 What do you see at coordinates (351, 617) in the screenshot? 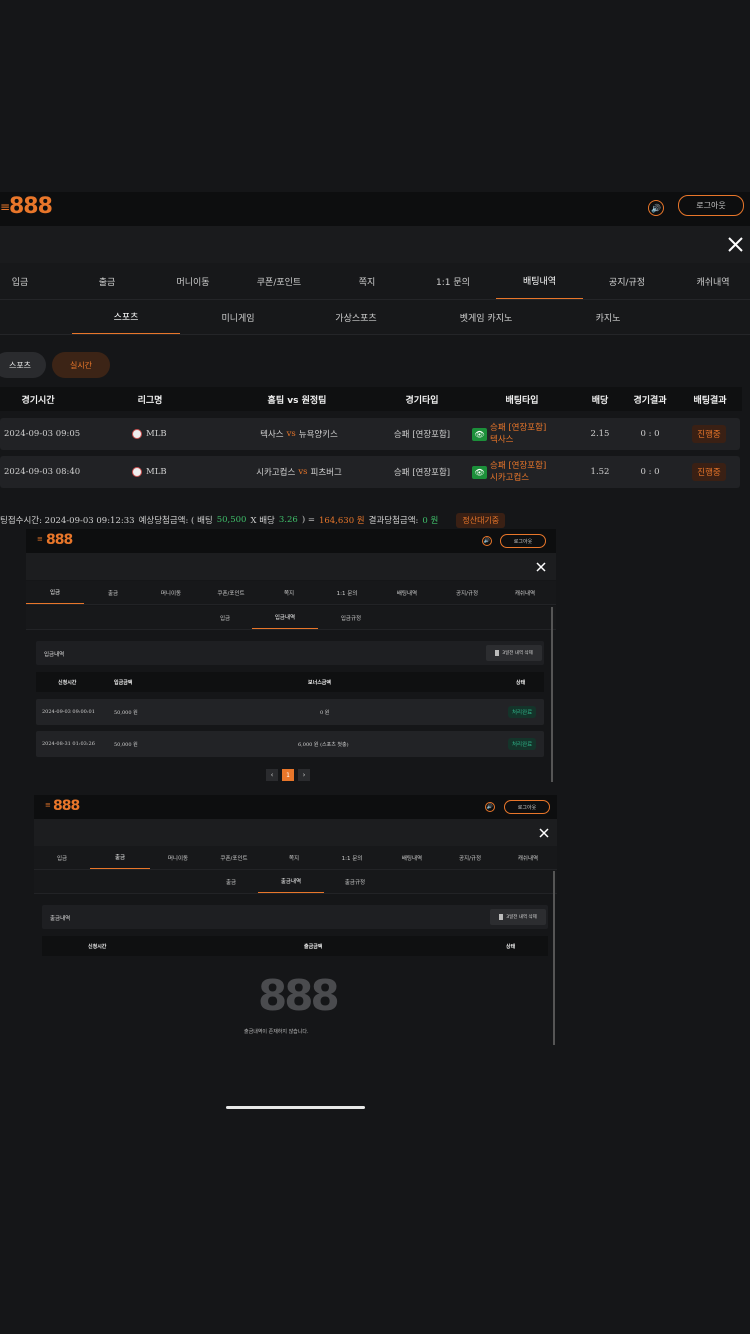
I see `subtab-deposit-rules: 입금규정` at bounding box center [351, 617].